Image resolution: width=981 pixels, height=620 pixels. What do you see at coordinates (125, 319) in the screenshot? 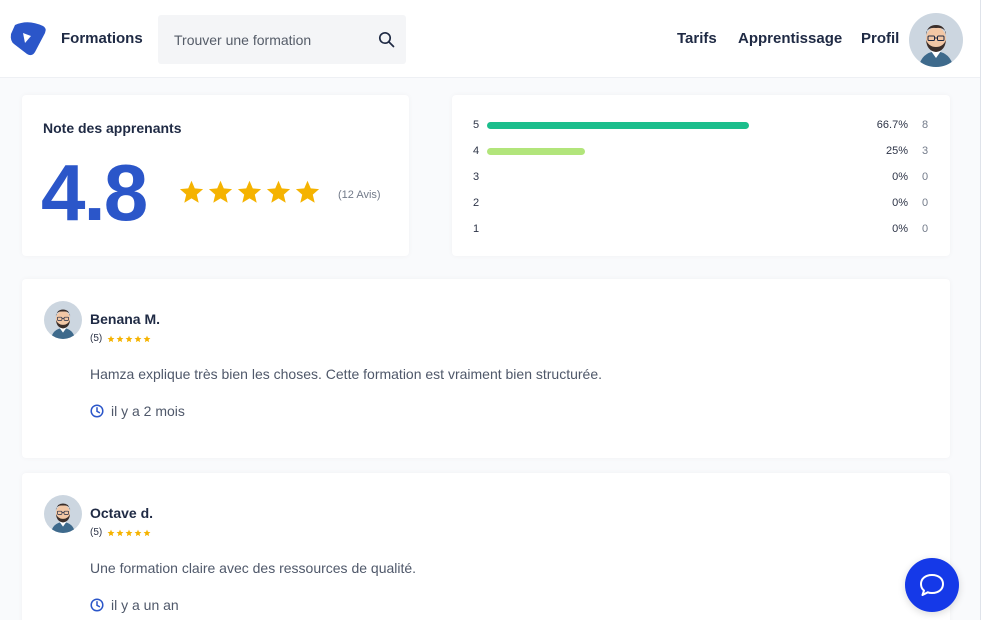
I see `reviewer-name: Benana M.` at bounding box center [125, 319].